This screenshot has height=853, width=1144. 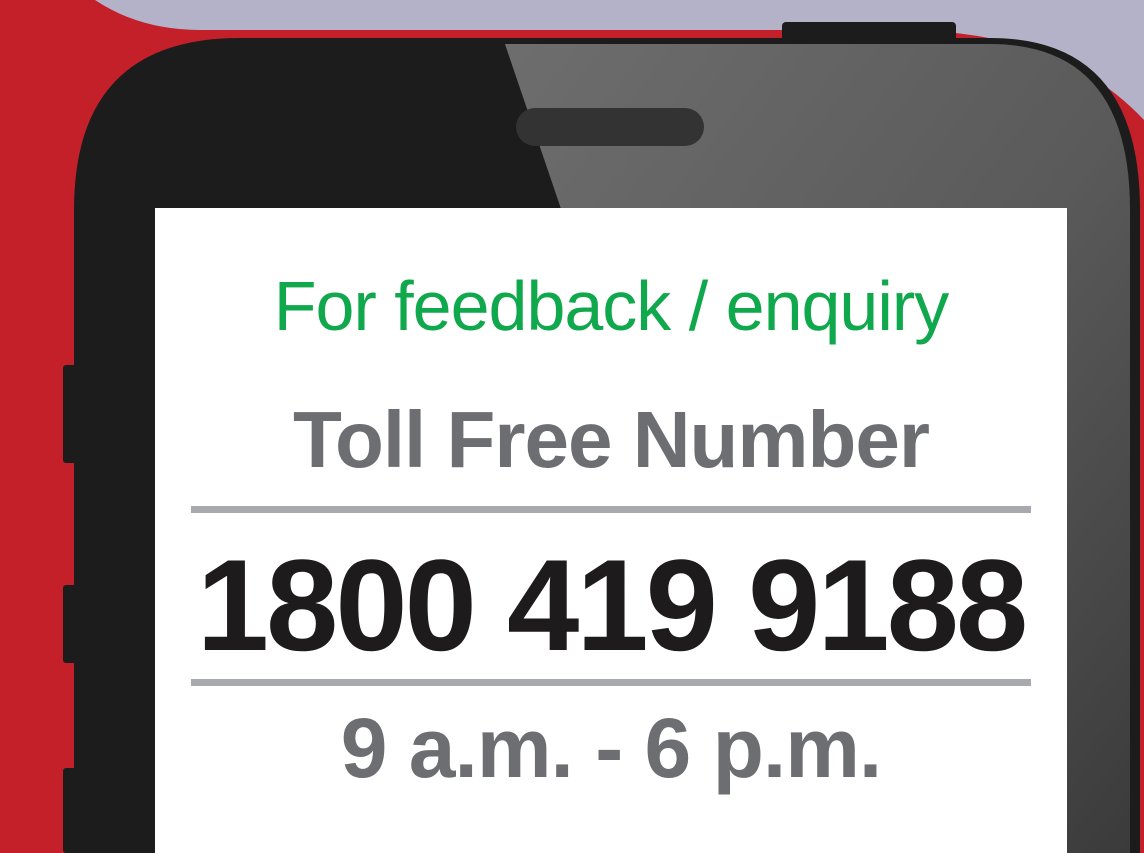 I want to click on divider-bottom, so click(x=611, y=682).